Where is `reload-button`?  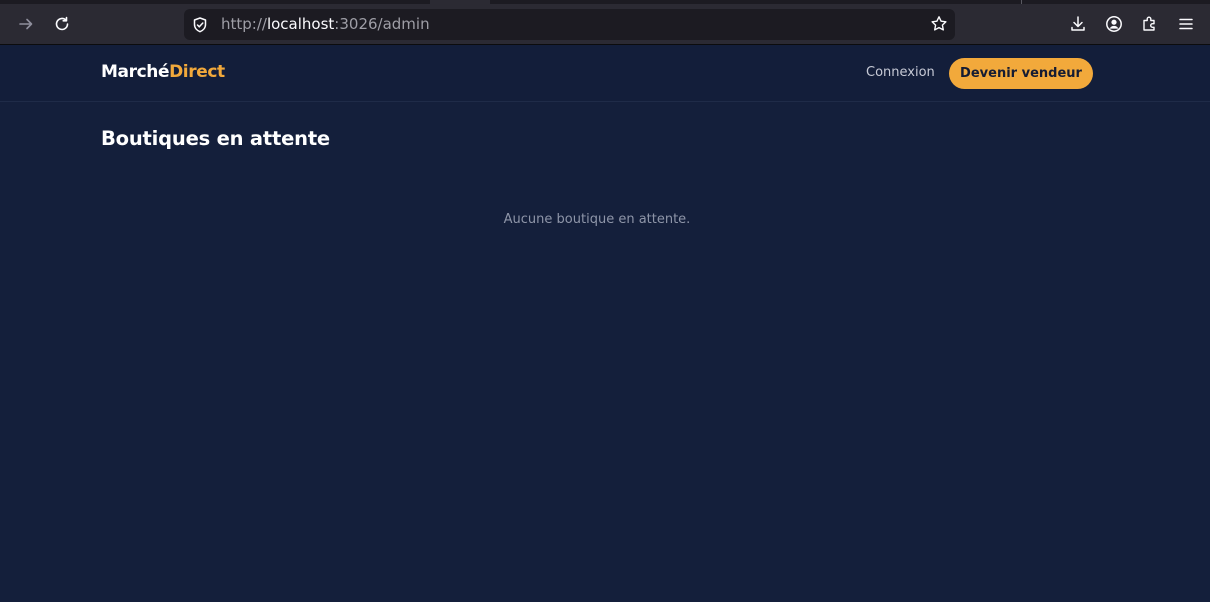
reload-button is located at coordinates (62, 24).